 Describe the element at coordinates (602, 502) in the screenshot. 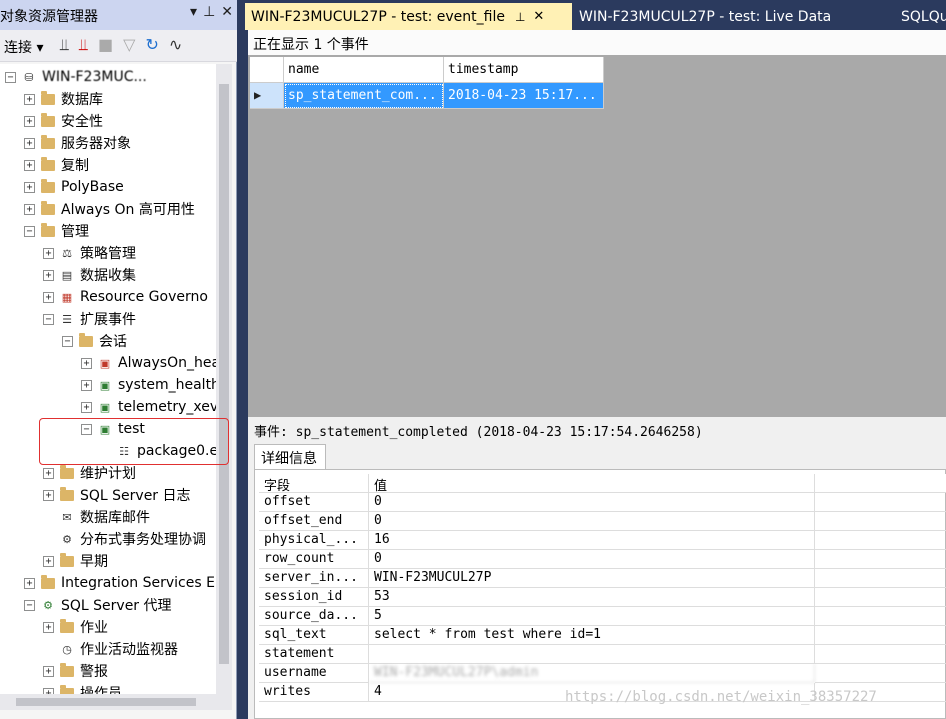

I see `table-row: offset 0` at that location.